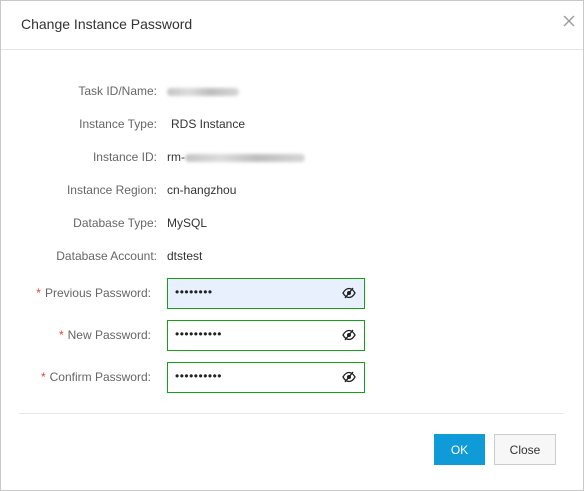 This screenshot has width=584, height=491. Describe the element at coordinates (292, 124) in the screenshot. I see `instance-type-row: Instance Type: RDS Instance` at that location.